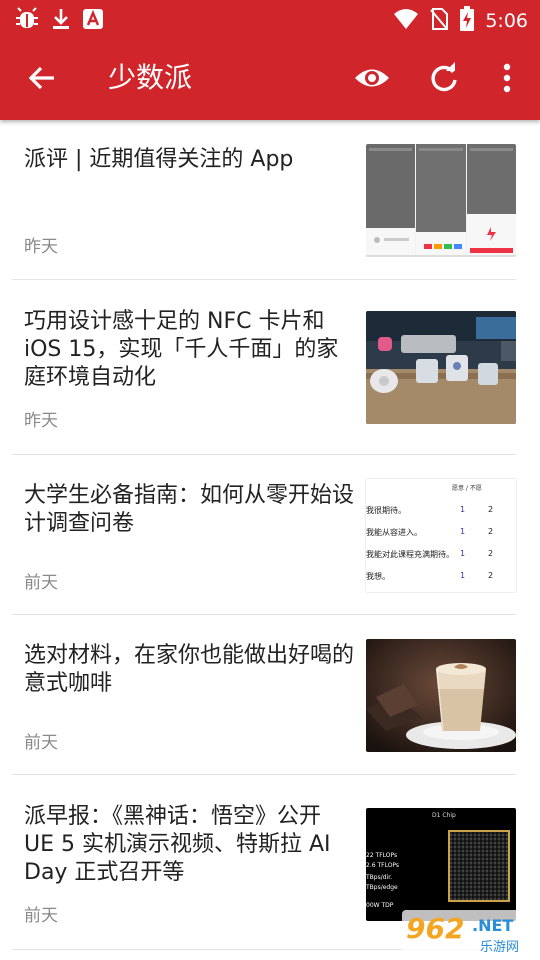  I want to click on chip-title: D1 Chip, so click(444, 815).